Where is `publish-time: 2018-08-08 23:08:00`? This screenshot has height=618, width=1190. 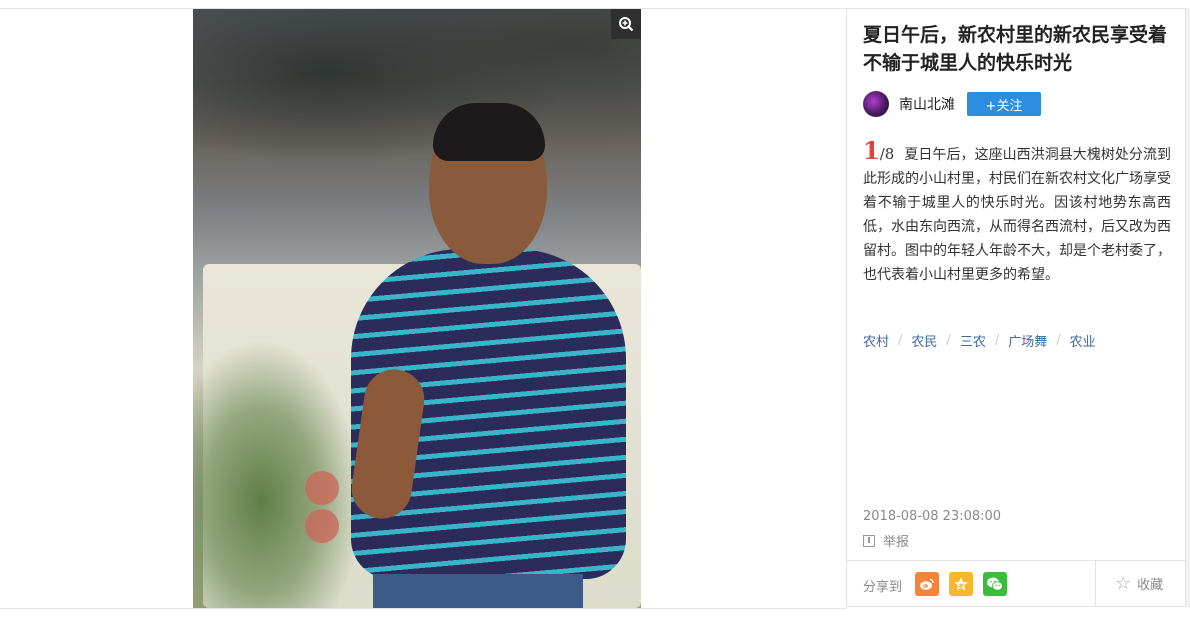 publish-time: 2018-08-08 23:08:00 is located at coordinates (932, 516).